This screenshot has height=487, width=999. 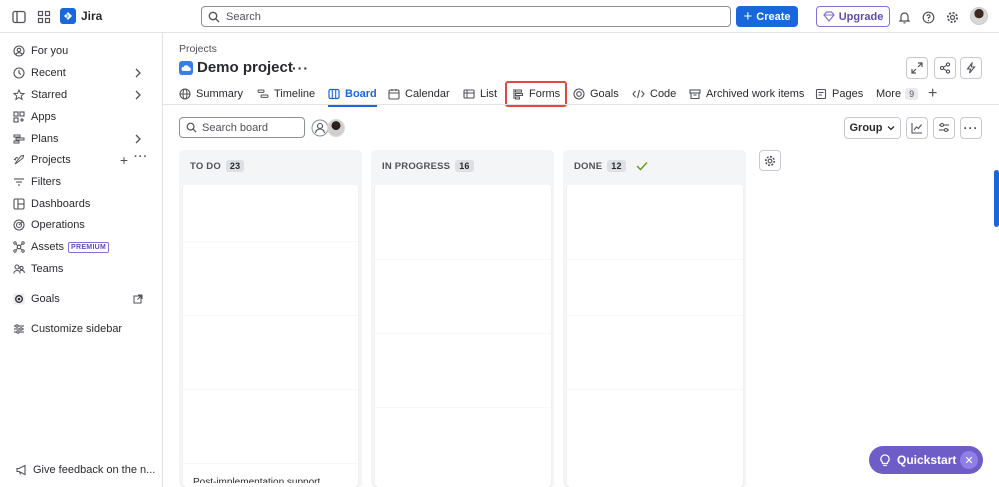 I want to click on sidebar-item-label: Starred, so click(x=49, y=95).